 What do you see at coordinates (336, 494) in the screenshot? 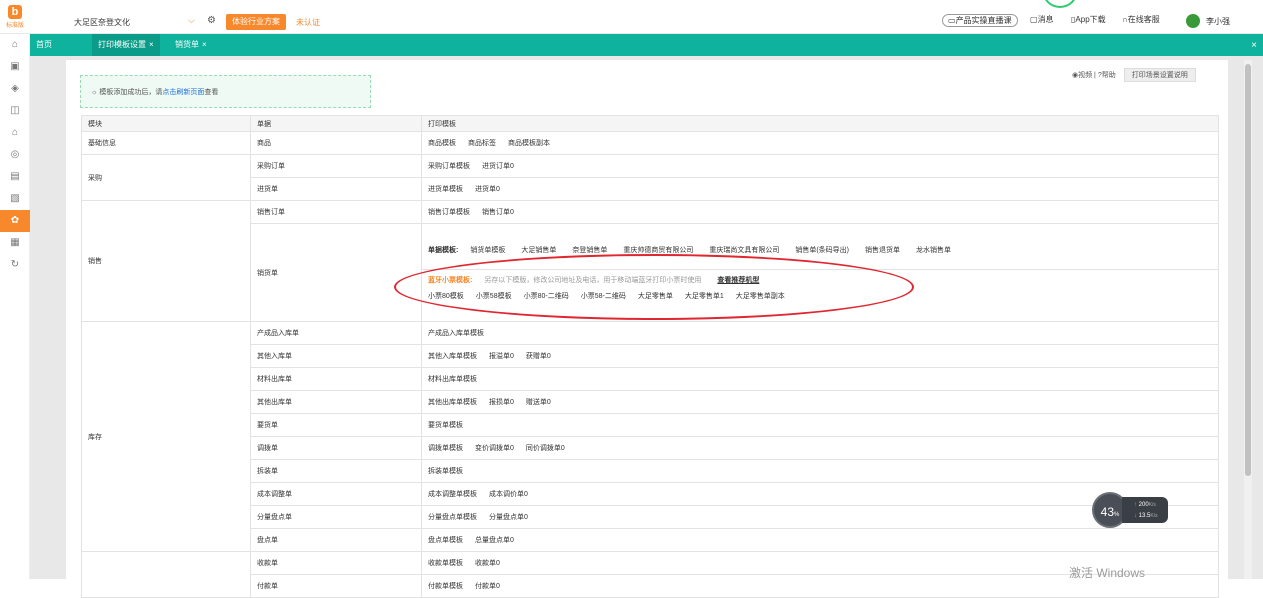
I see `document-cell: 成本调整单` at bounding box center [336, 494].